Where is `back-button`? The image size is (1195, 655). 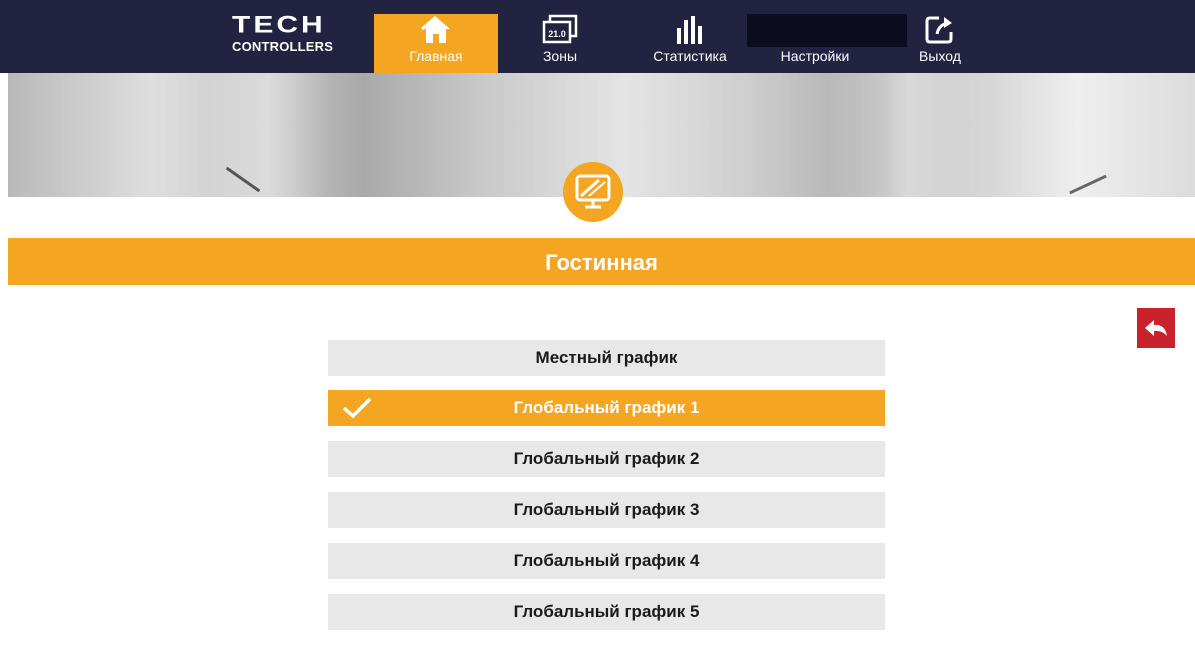 back-button is located at coordinates (1156, 328).